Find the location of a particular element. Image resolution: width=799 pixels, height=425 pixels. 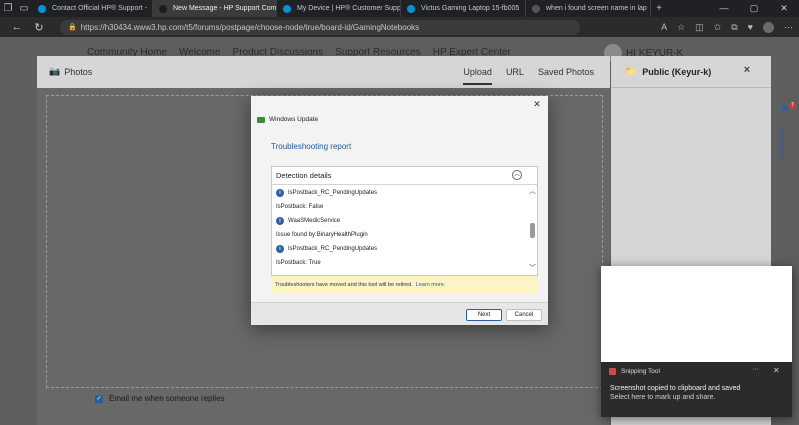

email-notify-row: ✓ Email me when someone replies is located at coordinates (160, 398).